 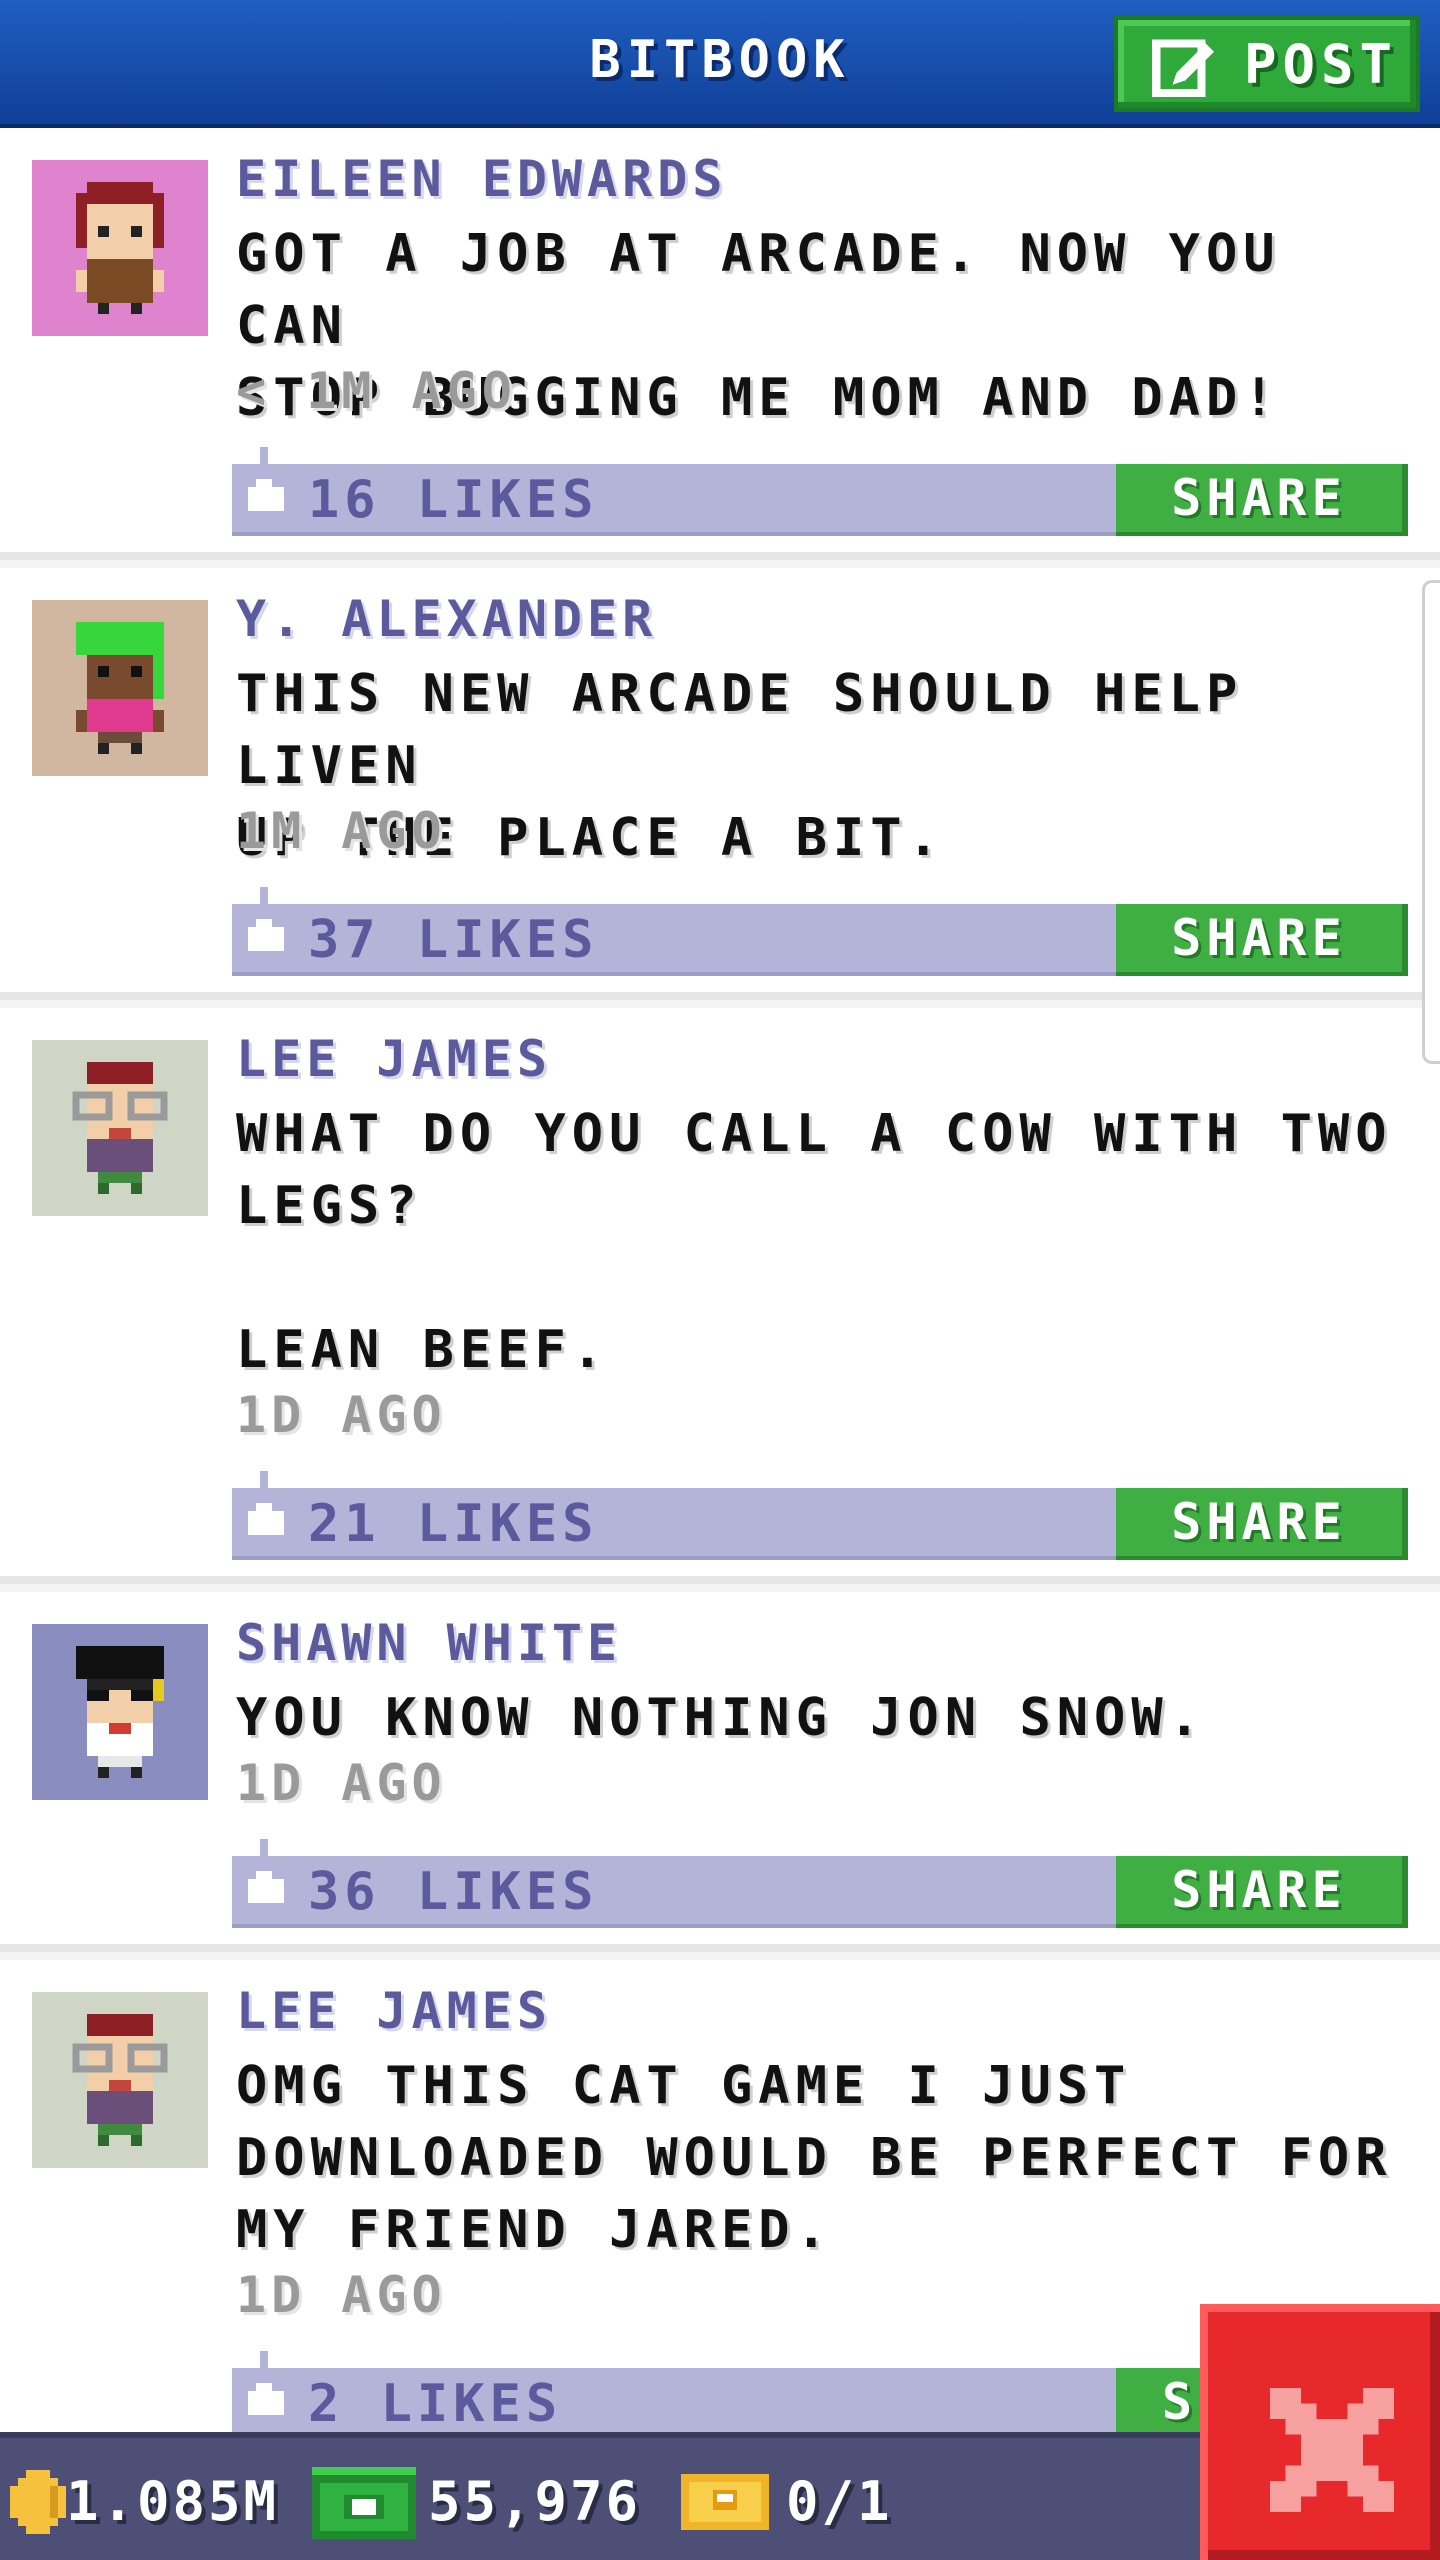 I want to click on post-message: YOU KNOW NOTHING JON SNOW., so click(x=721, y=1718).